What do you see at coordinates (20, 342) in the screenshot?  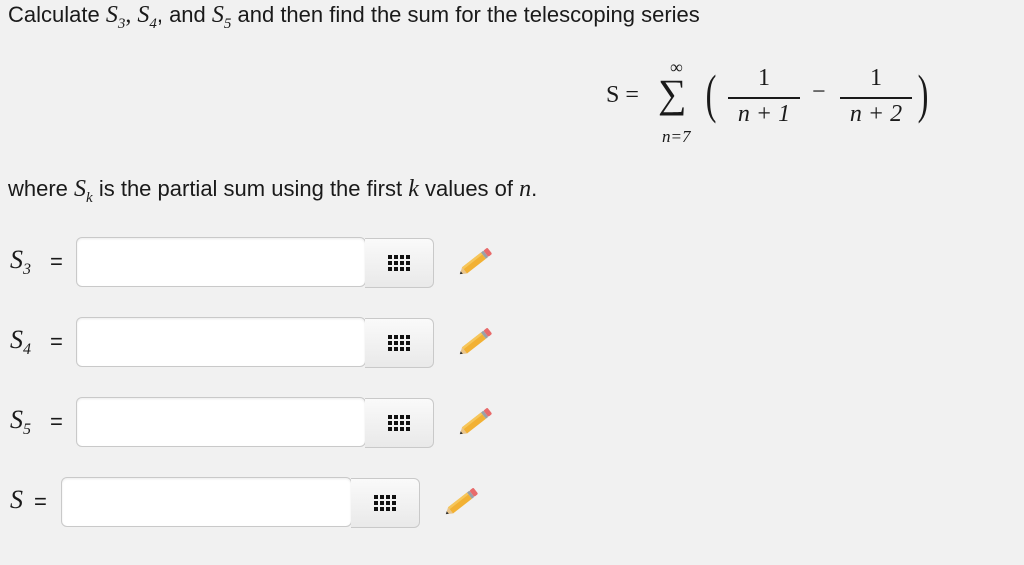 I see `answer-label-s4: S4` at bounding box center [20, 342].